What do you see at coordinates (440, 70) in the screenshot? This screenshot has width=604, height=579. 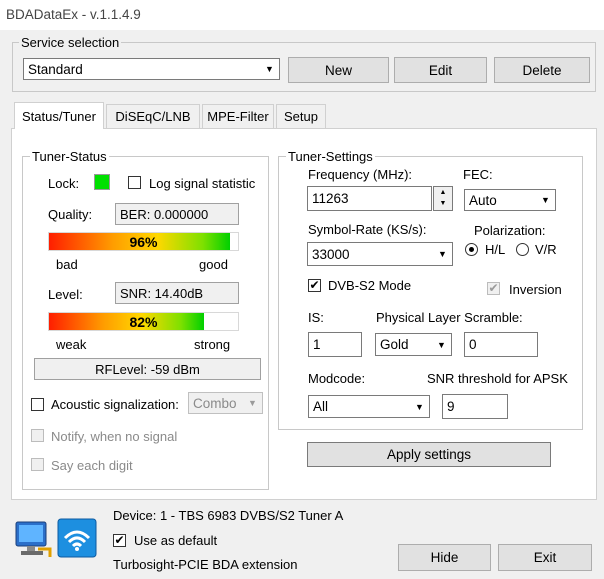 I see `edit-button: Edit` at bounding box center [440, 70].